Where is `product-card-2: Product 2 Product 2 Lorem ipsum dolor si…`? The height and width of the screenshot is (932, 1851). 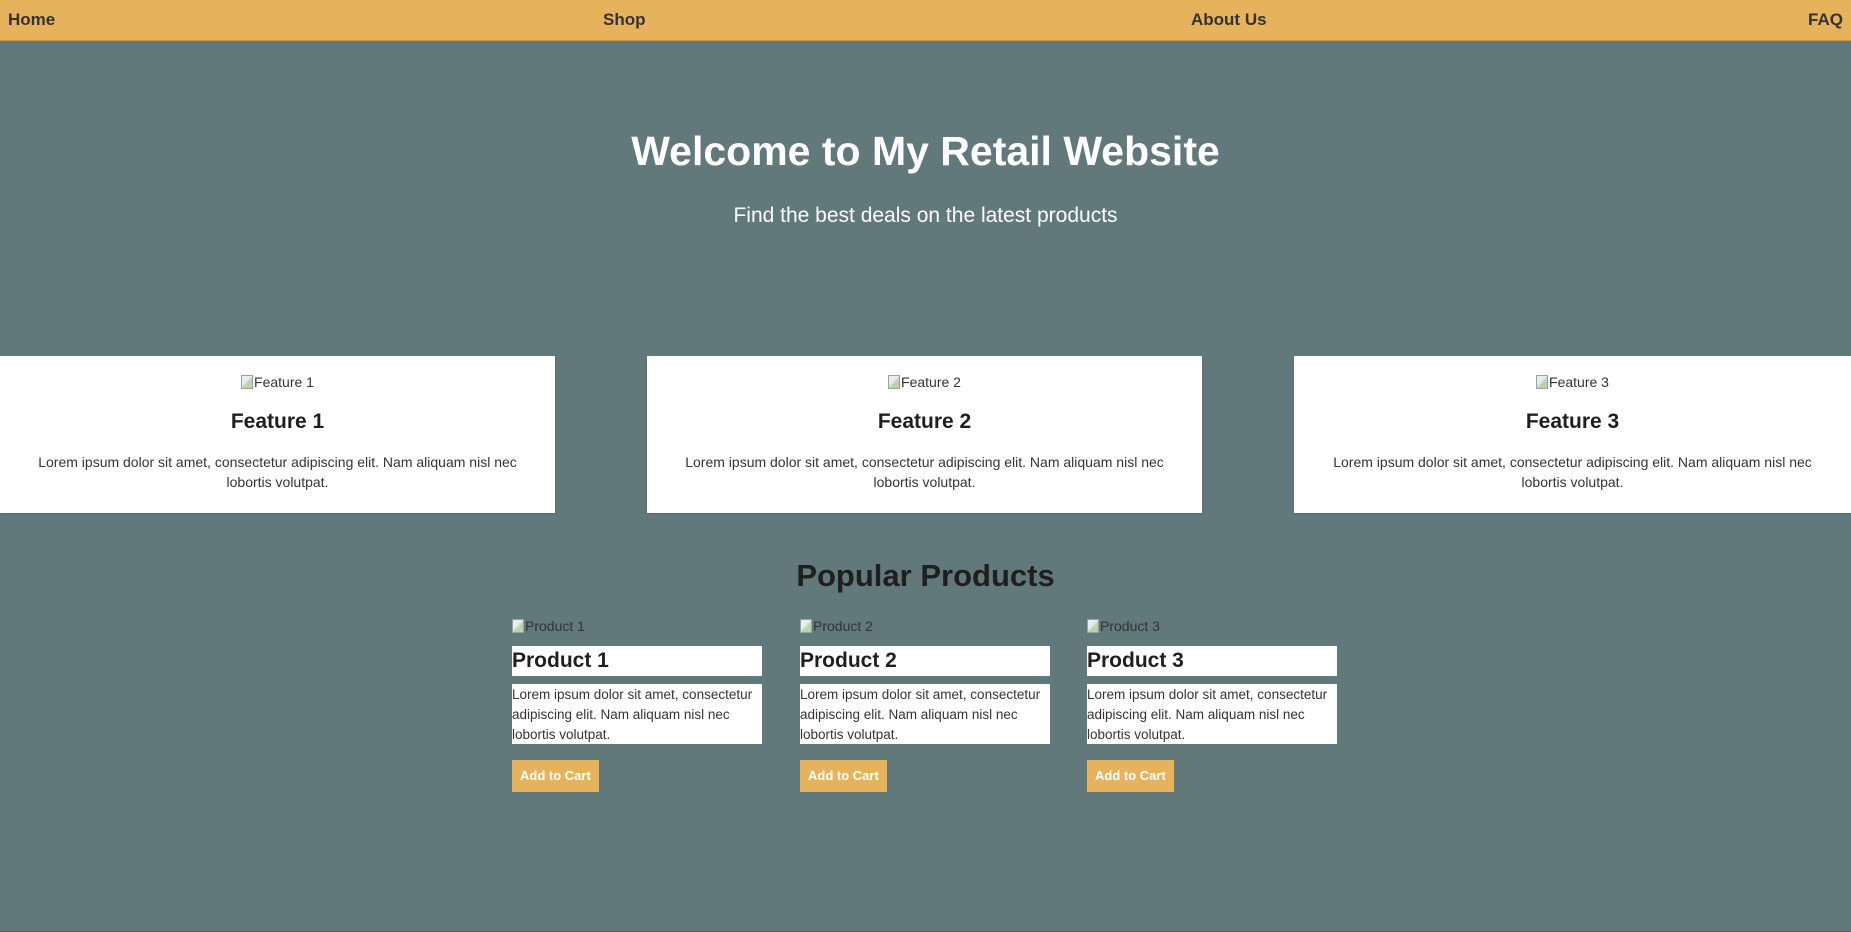
product-card-2: Product 2 Product 2 Lorem ipsum dolor si… is located at coordinates (925, 704).